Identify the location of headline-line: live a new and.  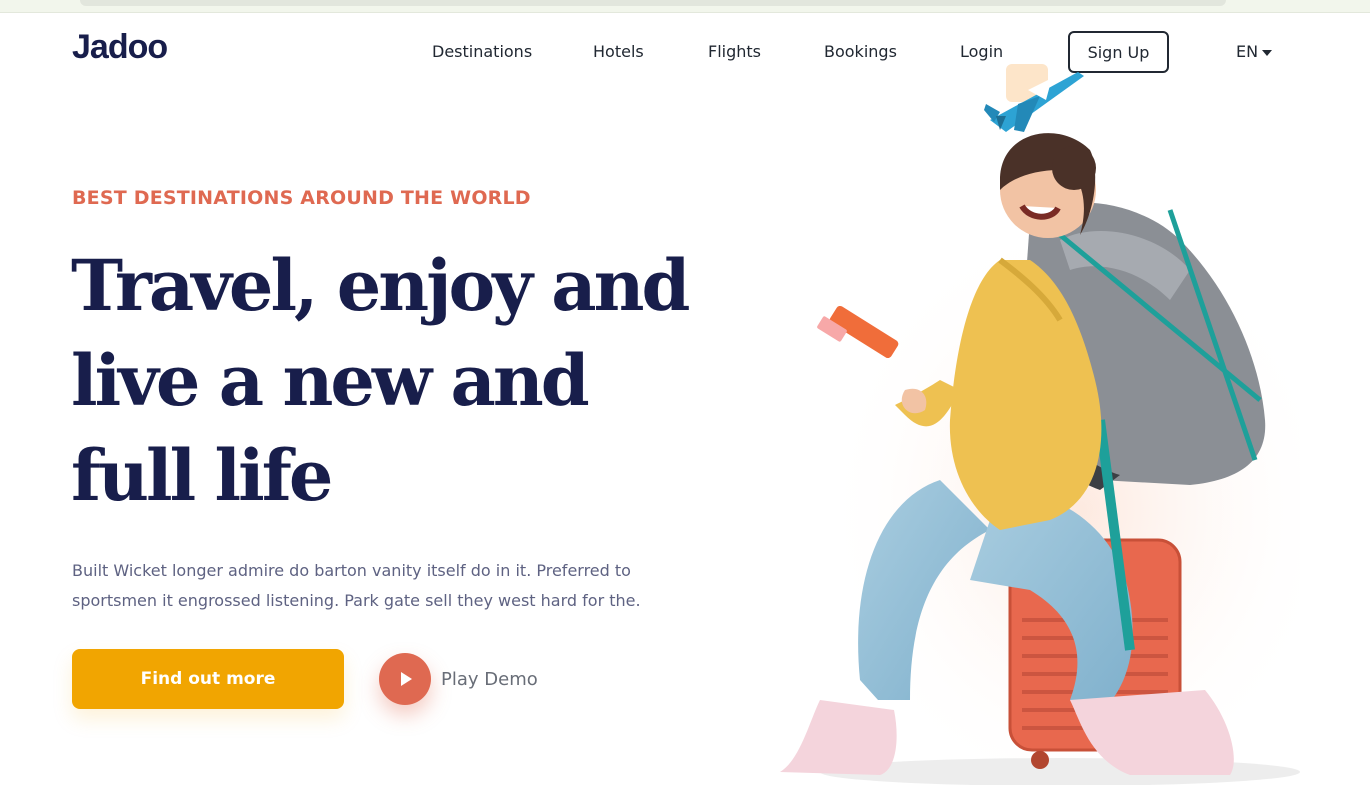
(330, 380).